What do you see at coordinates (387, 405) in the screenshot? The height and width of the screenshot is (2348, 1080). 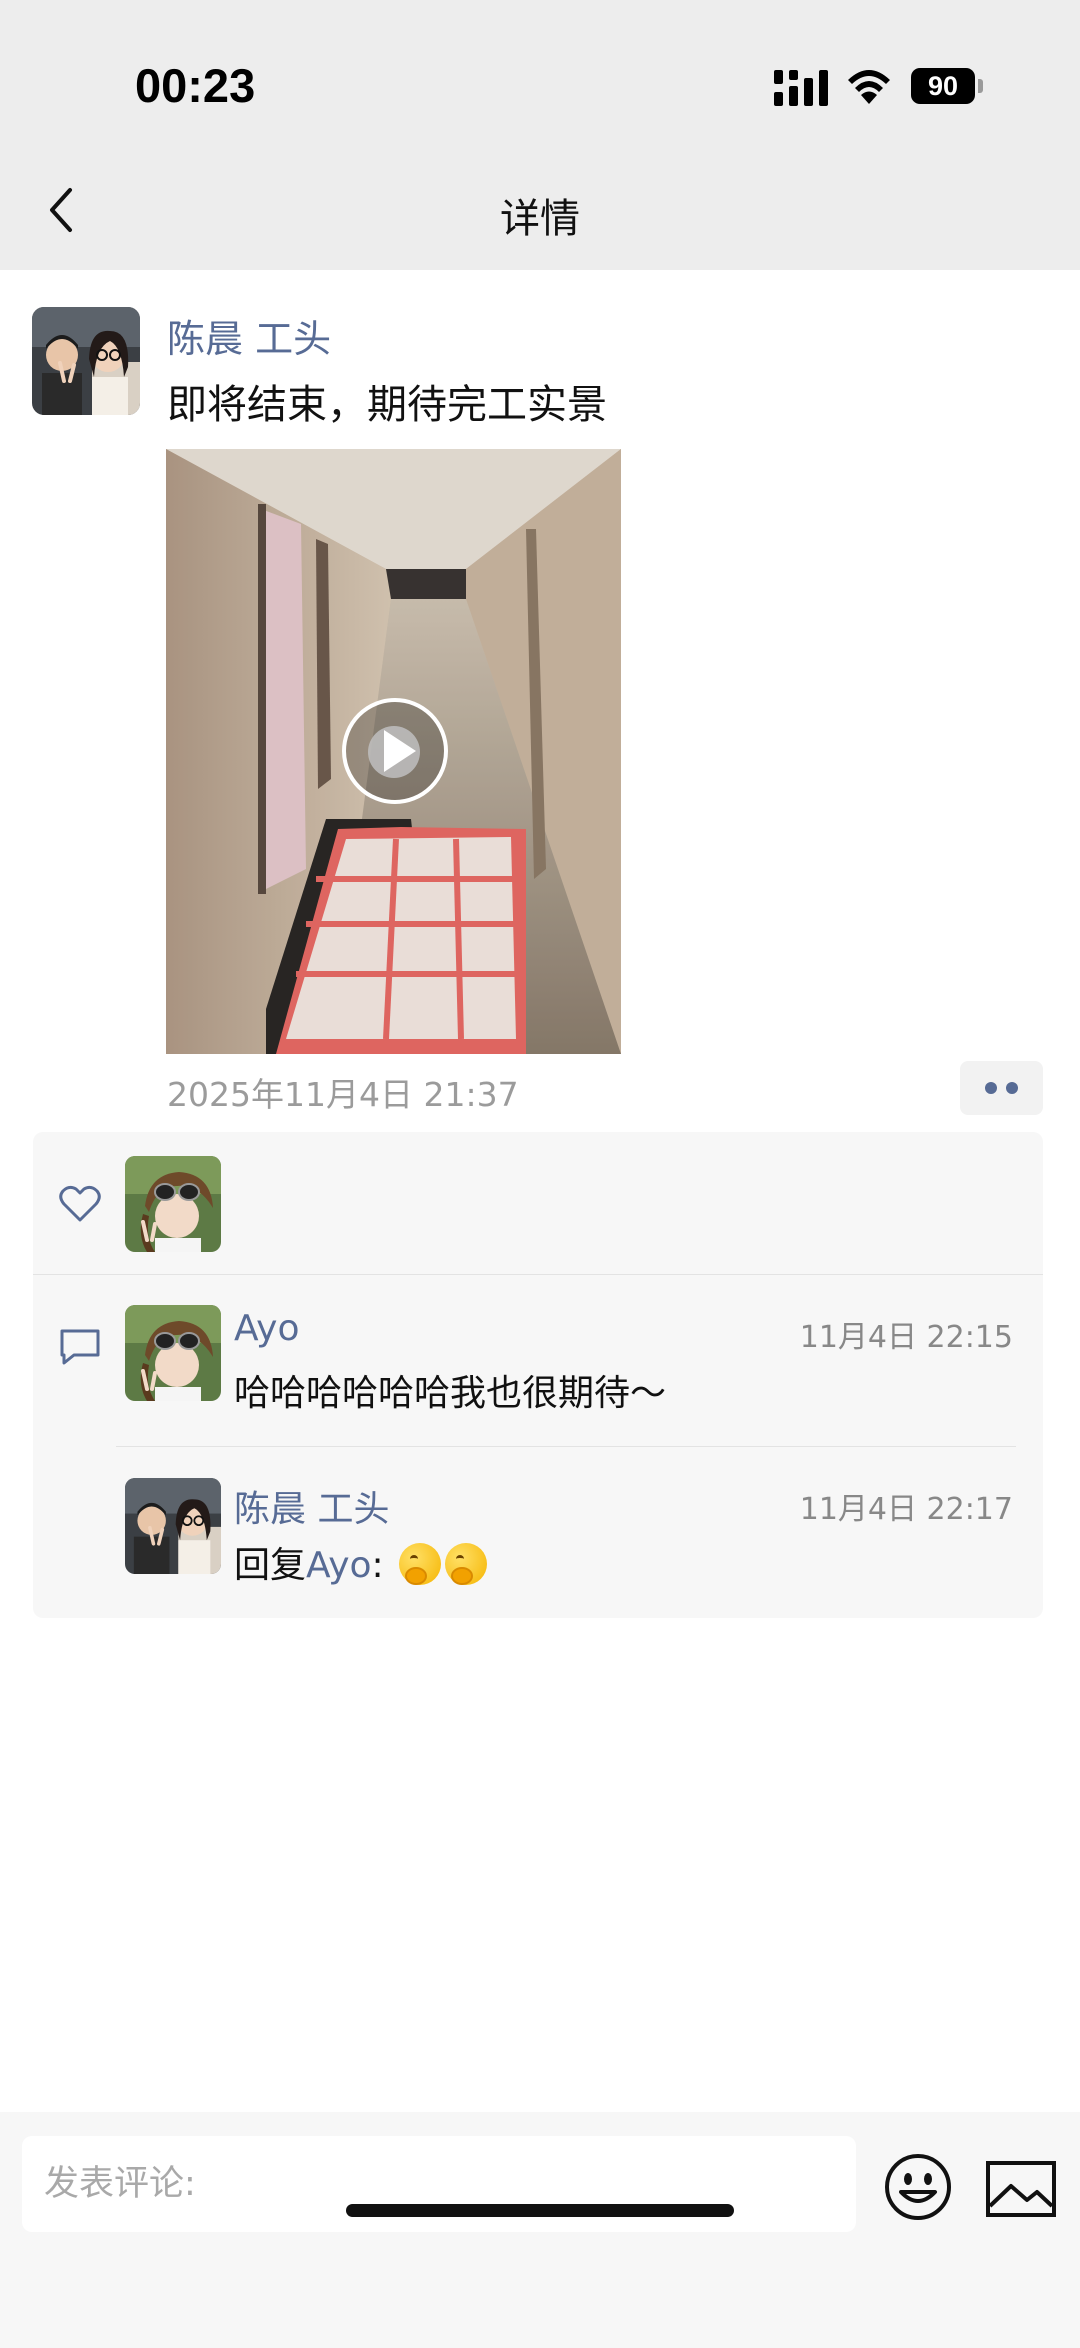 I see `post-text: 即将结束，期待完工实景` at bounding box center [387, 405].